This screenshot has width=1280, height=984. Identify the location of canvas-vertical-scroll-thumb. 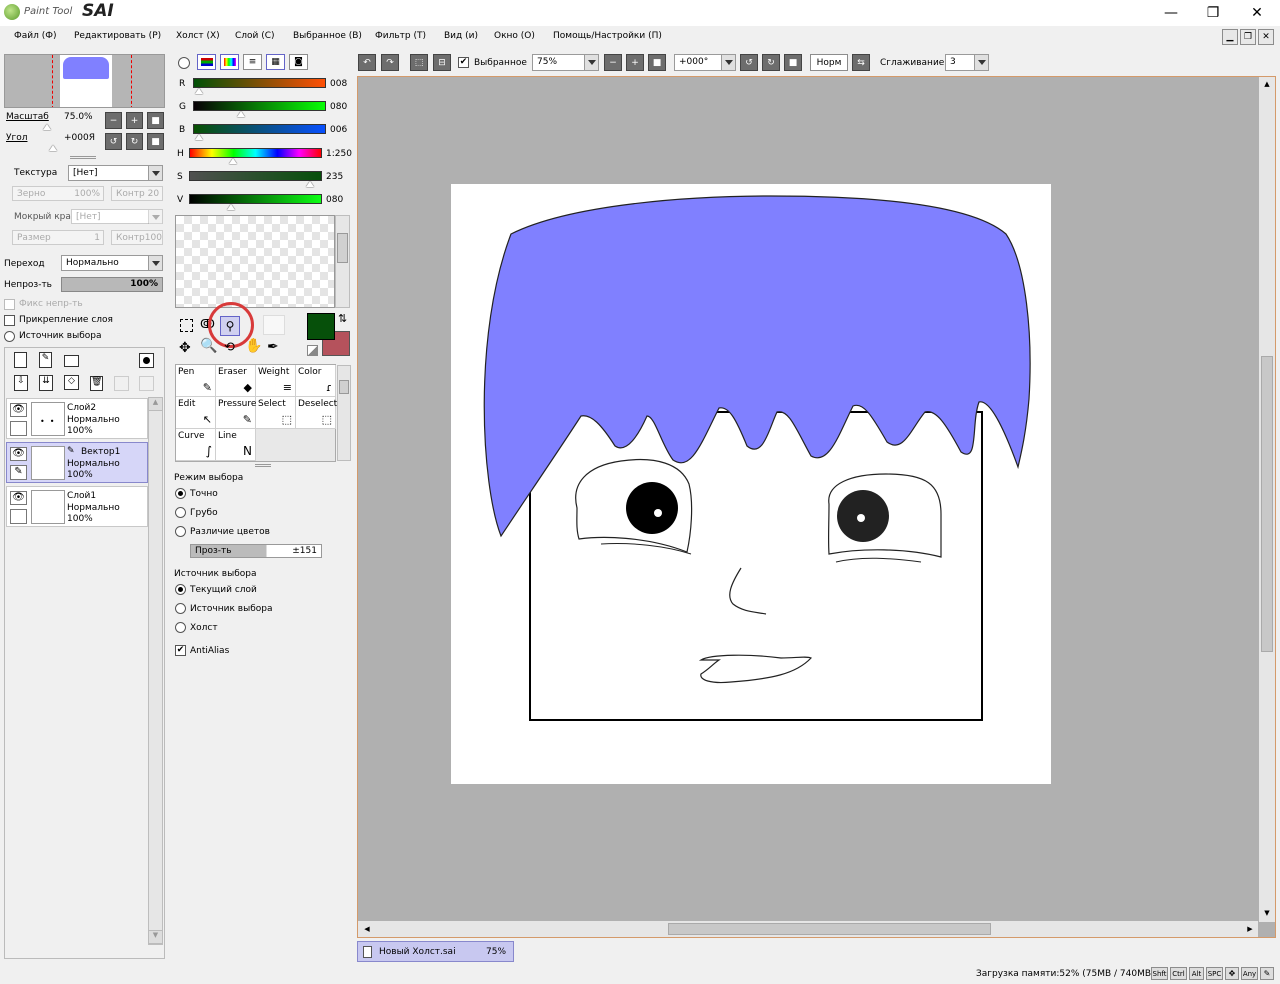
(1267, 504).